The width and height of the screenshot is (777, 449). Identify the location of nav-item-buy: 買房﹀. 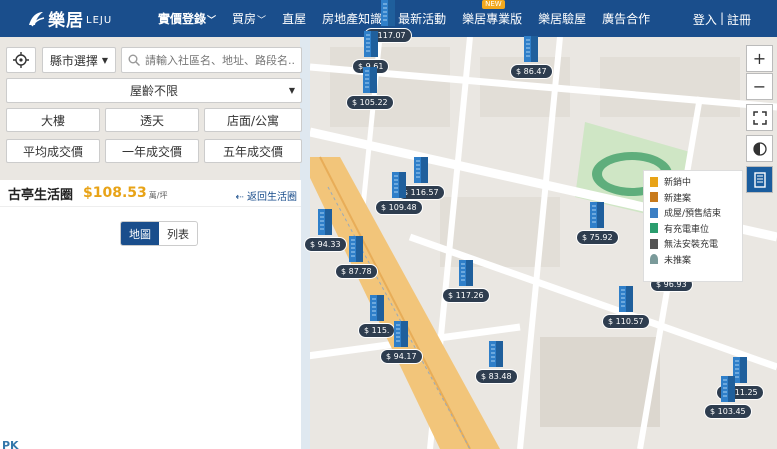
(249, 18).